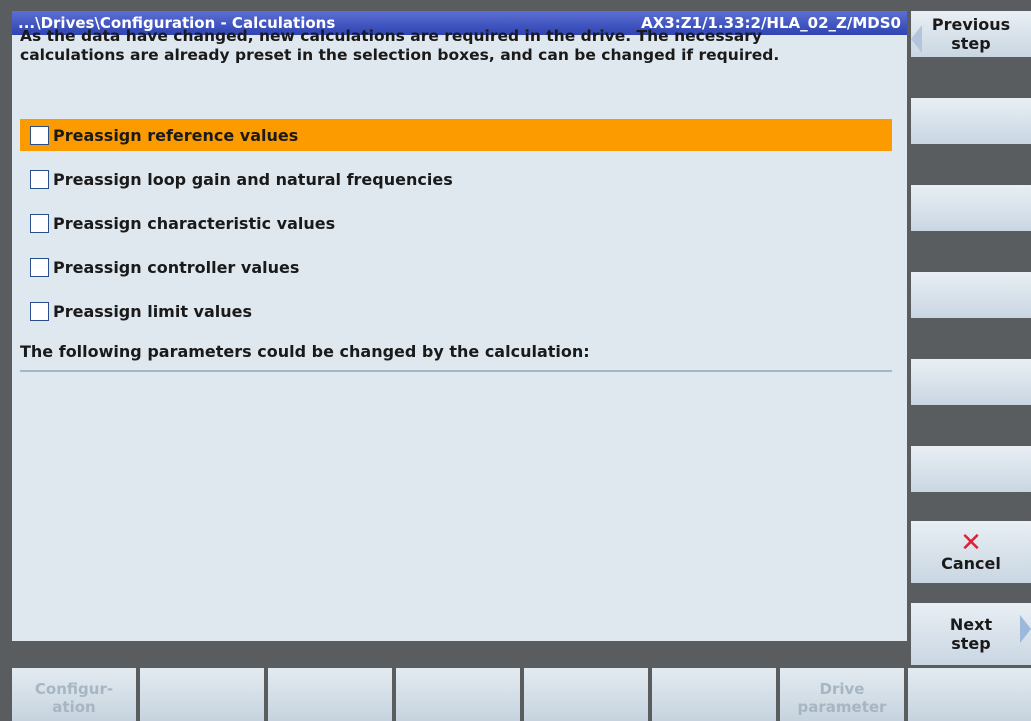  Describe the element at coordinates (153, 311) in the screenshot. I see `option-label: Preassign limit values` at that location.